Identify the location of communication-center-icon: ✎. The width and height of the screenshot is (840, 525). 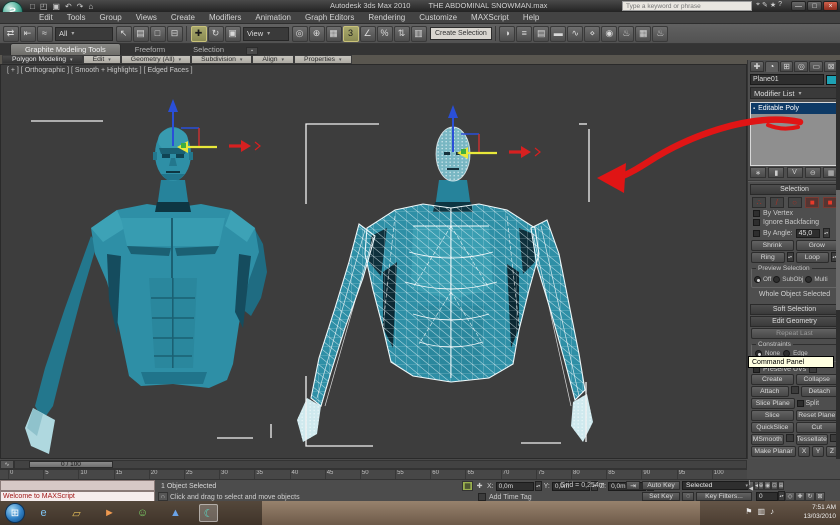
(765, 5).